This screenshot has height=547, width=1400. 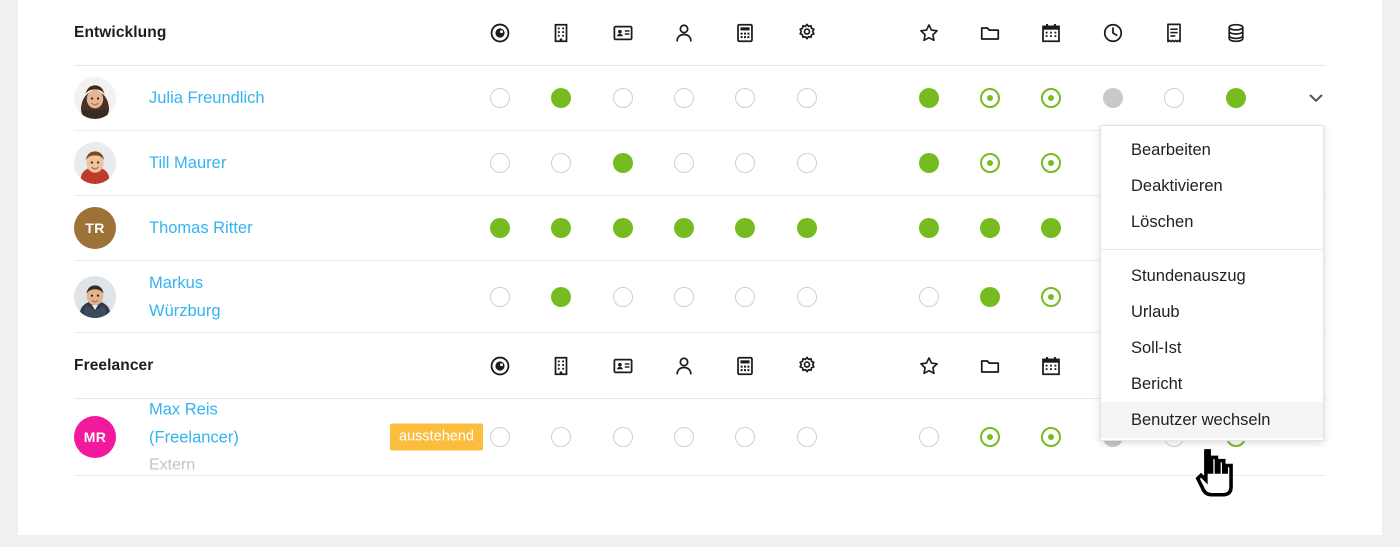 What do you see at coordinates (1212, 348) in the screenshot?
I see `menu-item-soll-ist: Soll-Ist` at bounding box center [1212, 348].